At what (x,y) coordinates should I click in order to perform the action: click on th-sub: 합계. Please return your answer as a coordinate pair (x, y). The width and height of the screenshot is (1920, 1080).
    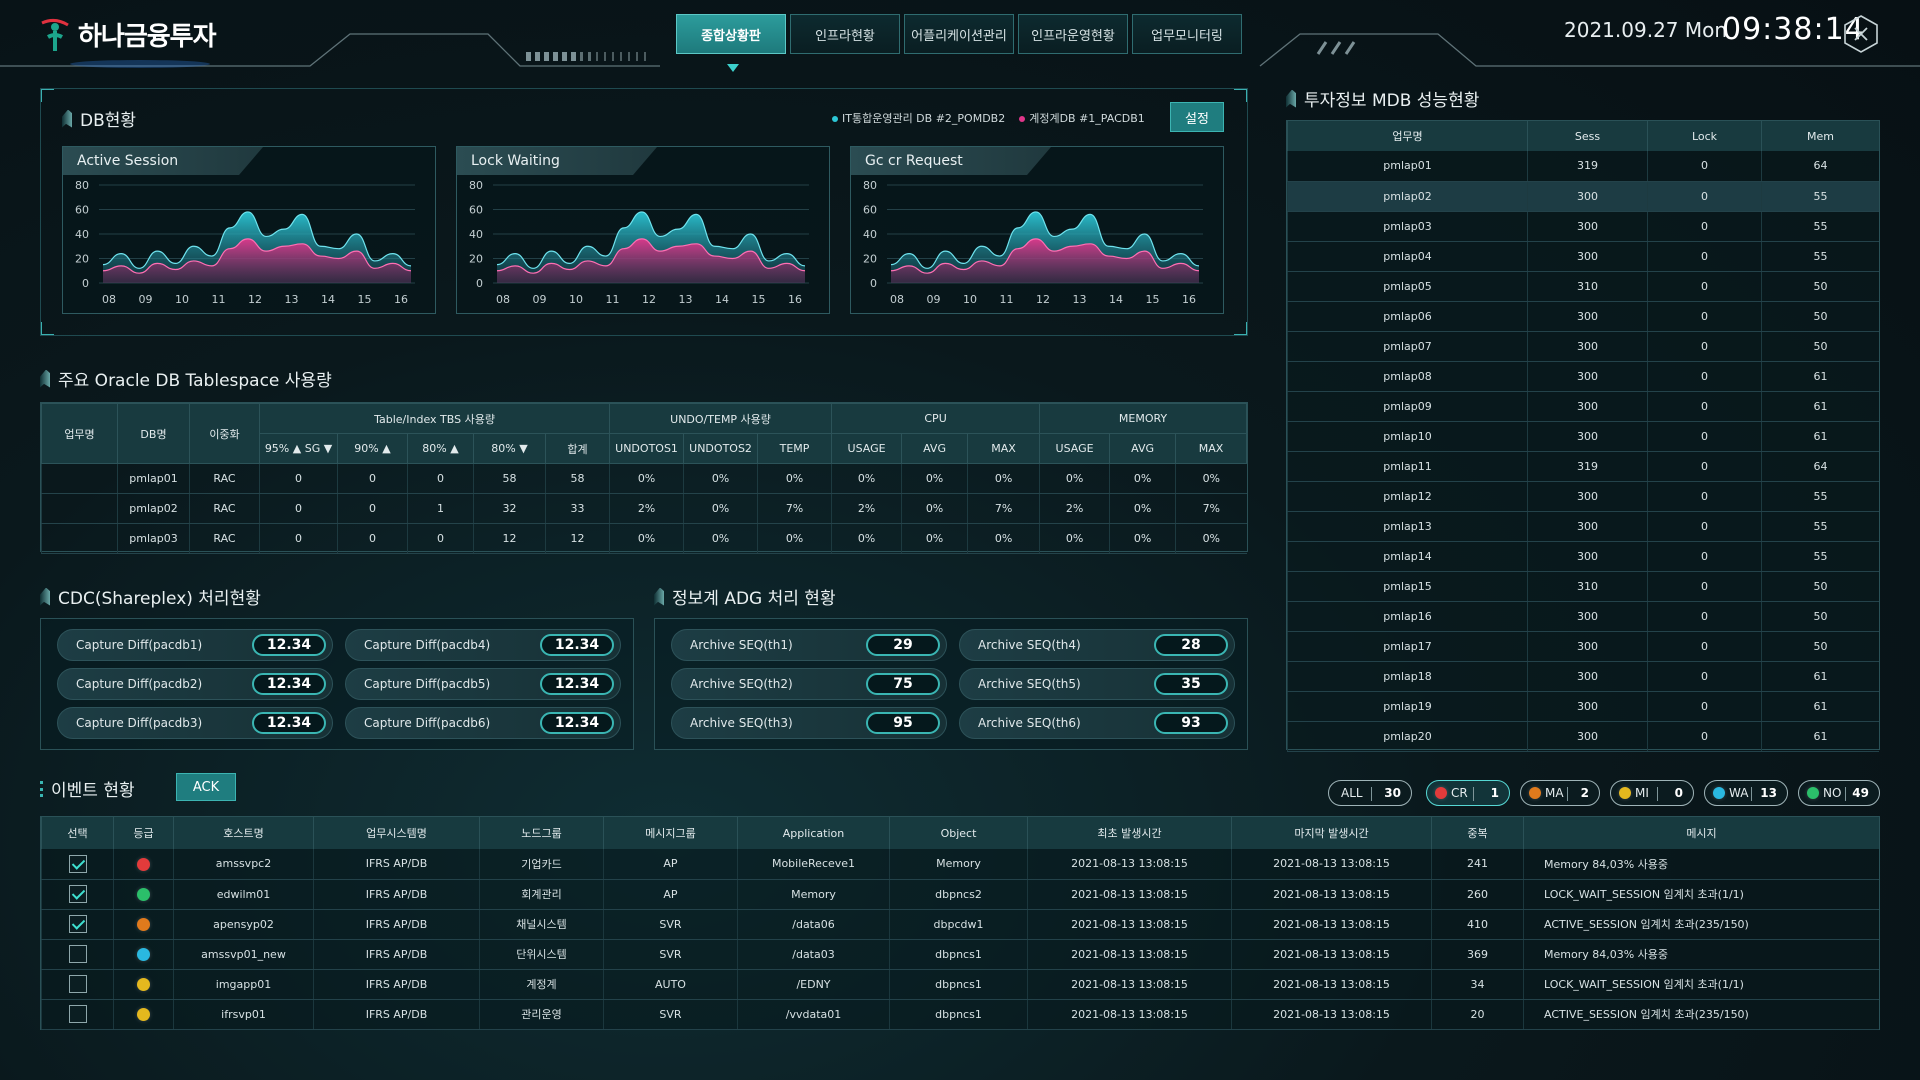
    Looking at the image, I should click on (577, 448).